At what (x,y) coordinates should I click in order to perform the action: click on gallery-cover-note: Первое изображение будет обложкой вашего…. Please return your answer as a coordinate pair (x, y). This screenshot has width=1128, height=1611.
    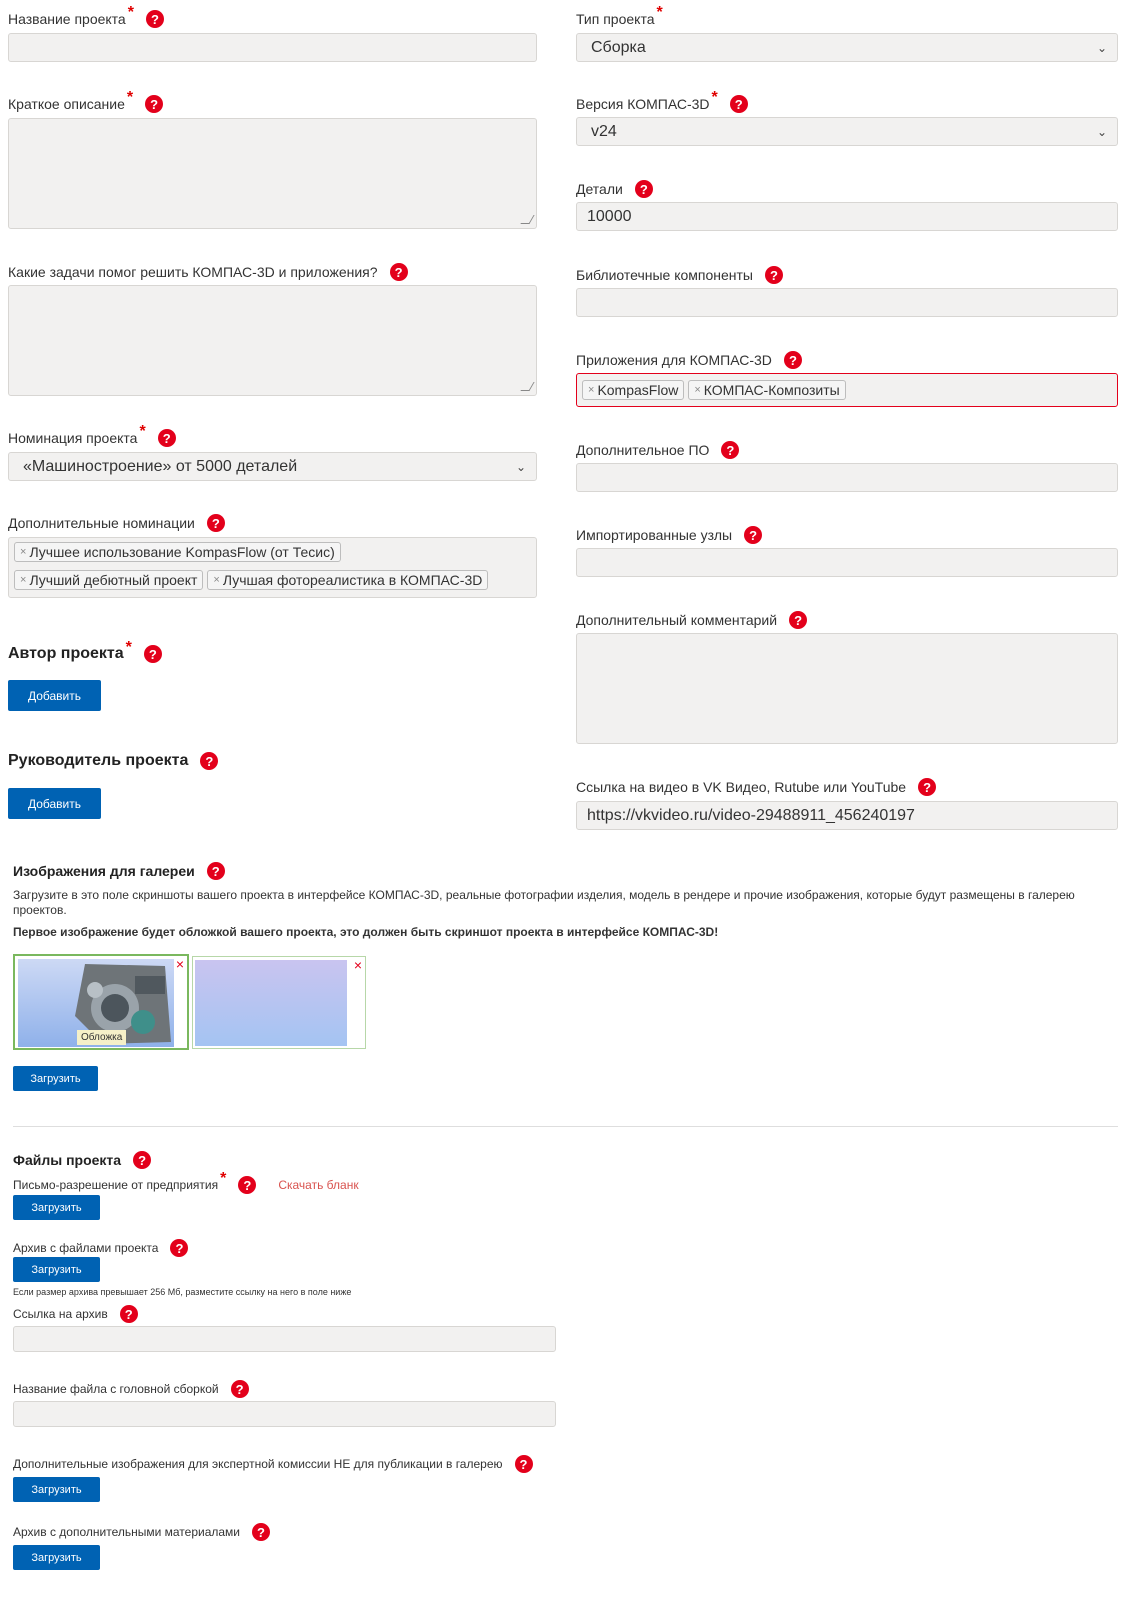
    Looking at the image, I should click on (366, 932).